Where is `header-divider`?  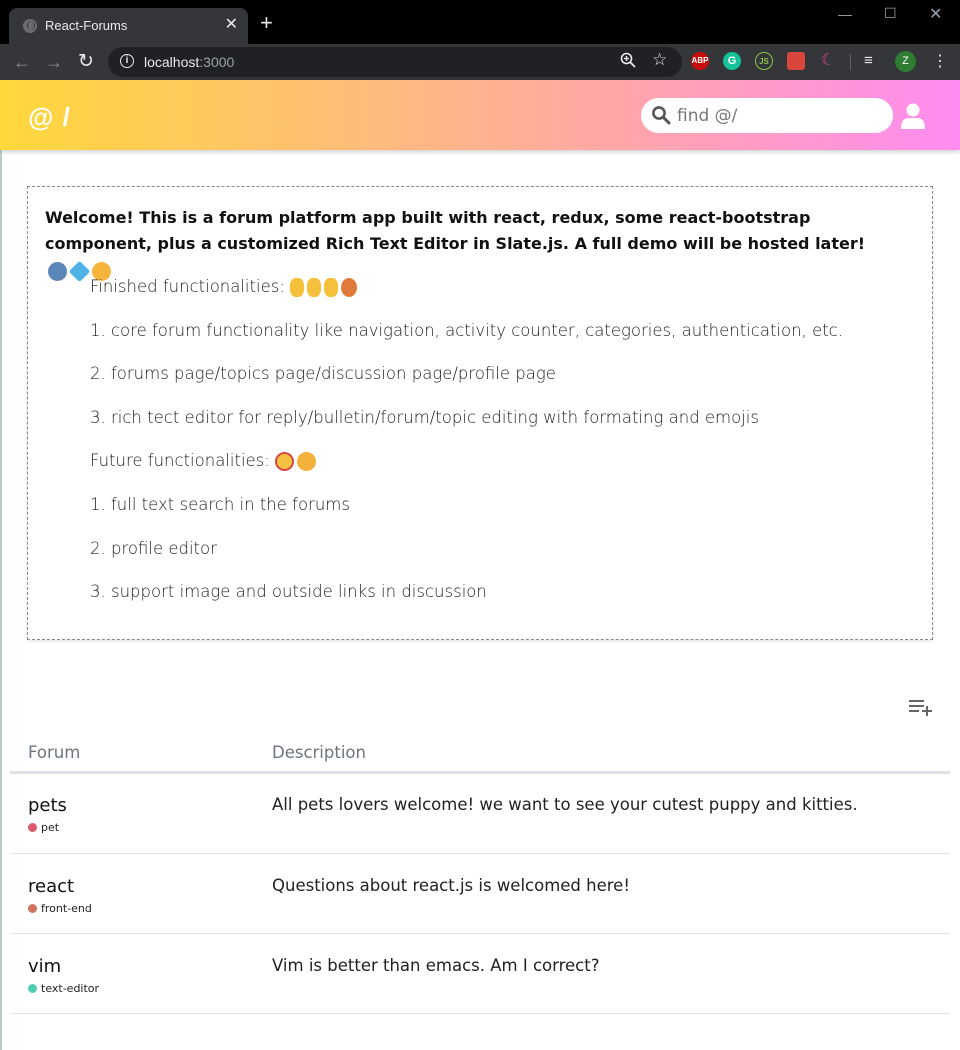 header-divider is located at coordinates (480, 772).